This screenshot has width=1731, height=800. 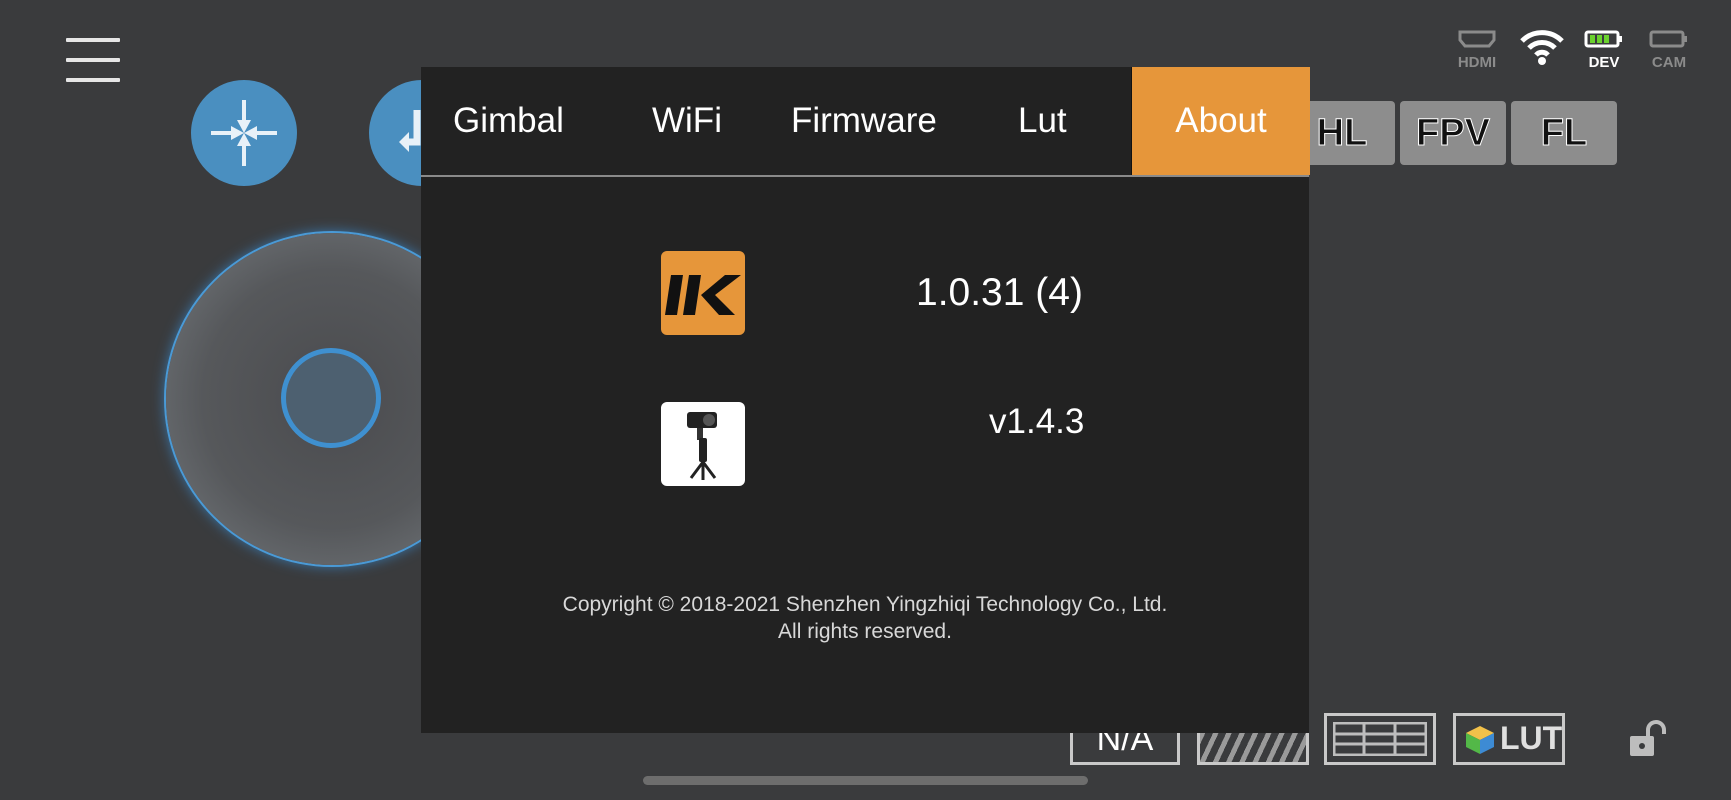 I want to click on mode-button-fl: FL, so click(x=1564, y=133).